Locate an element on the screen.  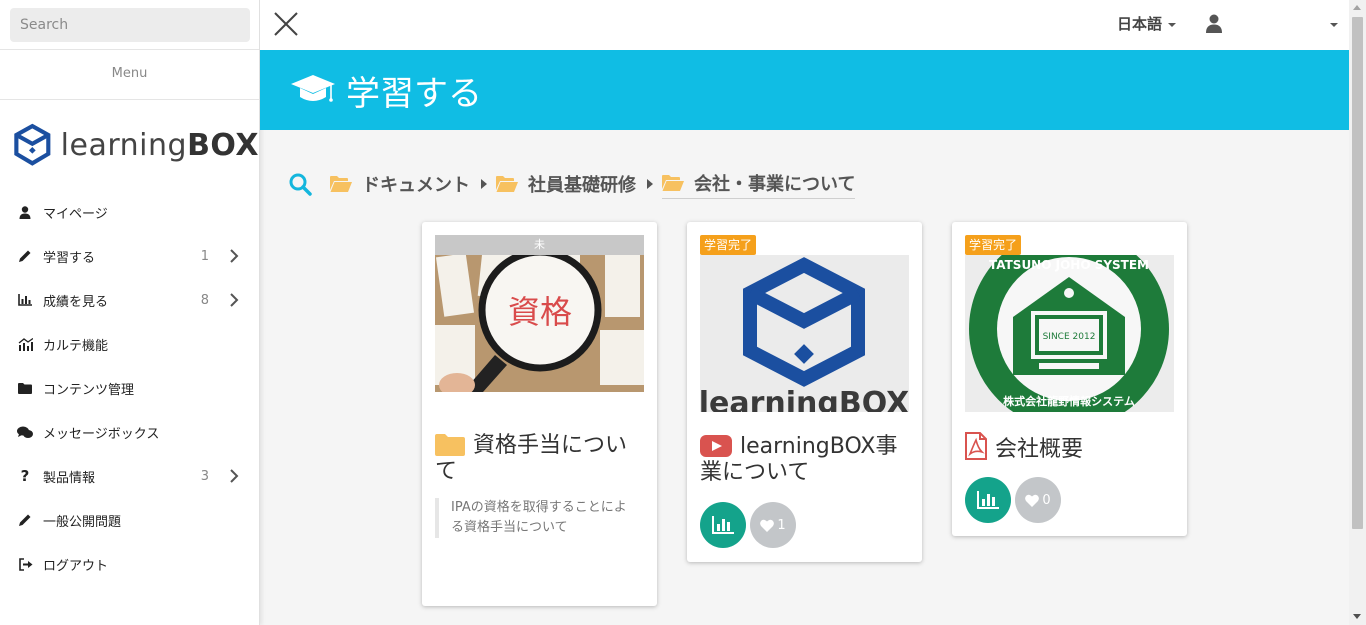
sidebar-item-label: 成績を見る is located at coordinates (76, 302).